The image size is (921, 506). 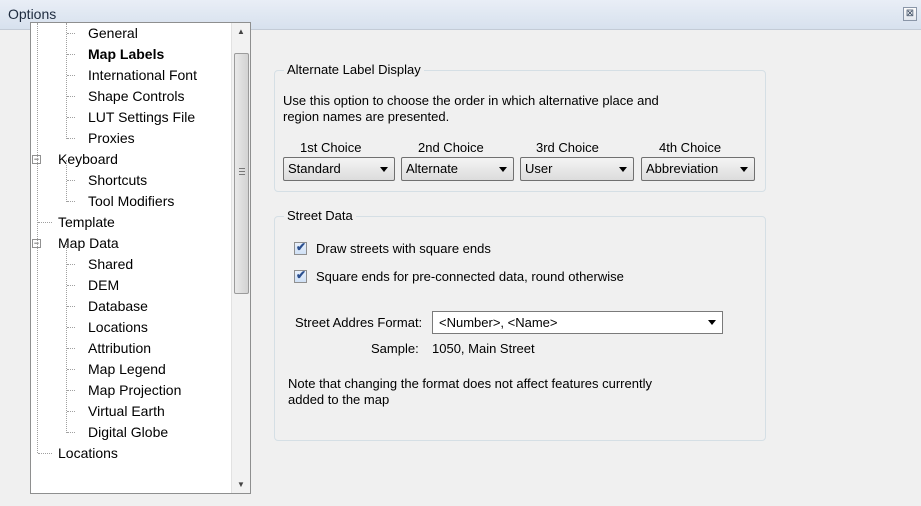 I want to click on choice-1-select: Standard, so click(x=339, y=169).